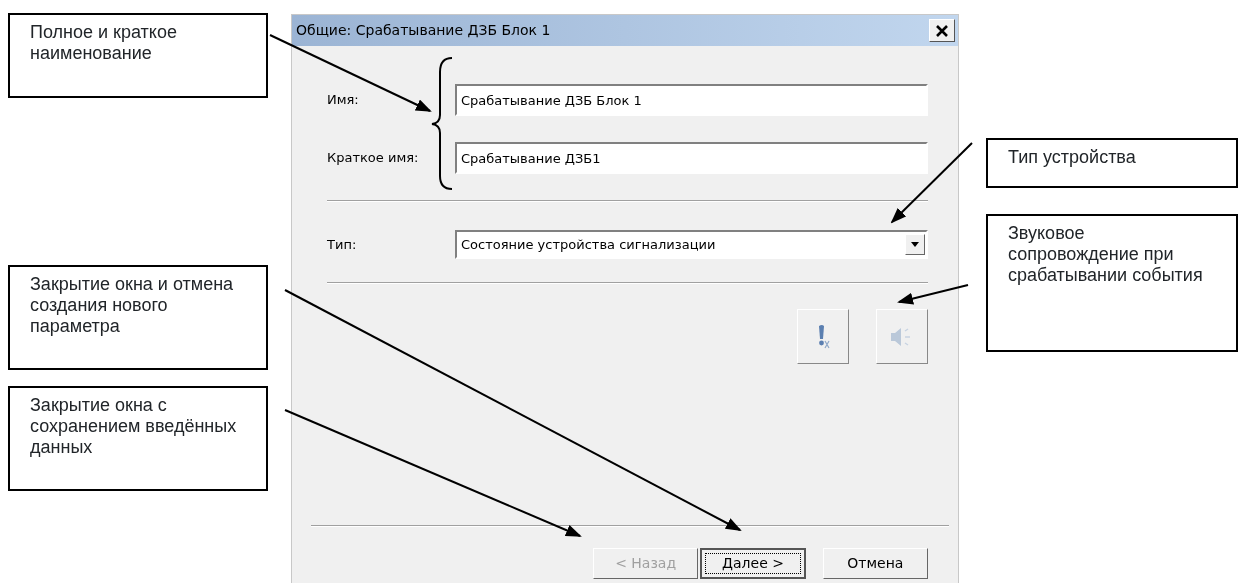 The width and height of the screenshot is (1238, 583). What do you see at coordinates (1112, 283) in the screenshot?
I see `callout-text: Звуковое сопровождение при срабатывании события` at bounding box center [1112, 283].